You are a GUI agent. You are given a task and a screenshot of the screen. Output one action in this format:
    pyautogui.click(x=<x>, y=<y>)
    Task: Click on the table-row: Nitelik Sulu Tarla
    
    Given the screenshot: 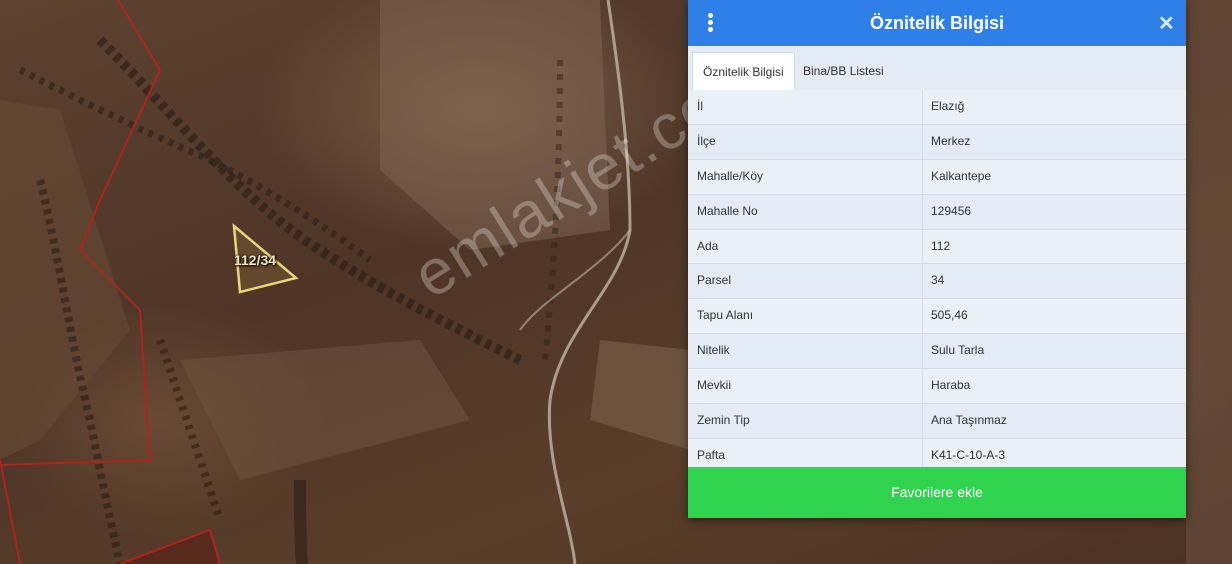 What is the action you would take?
    pyautogui.click(x=937, y=352)
    